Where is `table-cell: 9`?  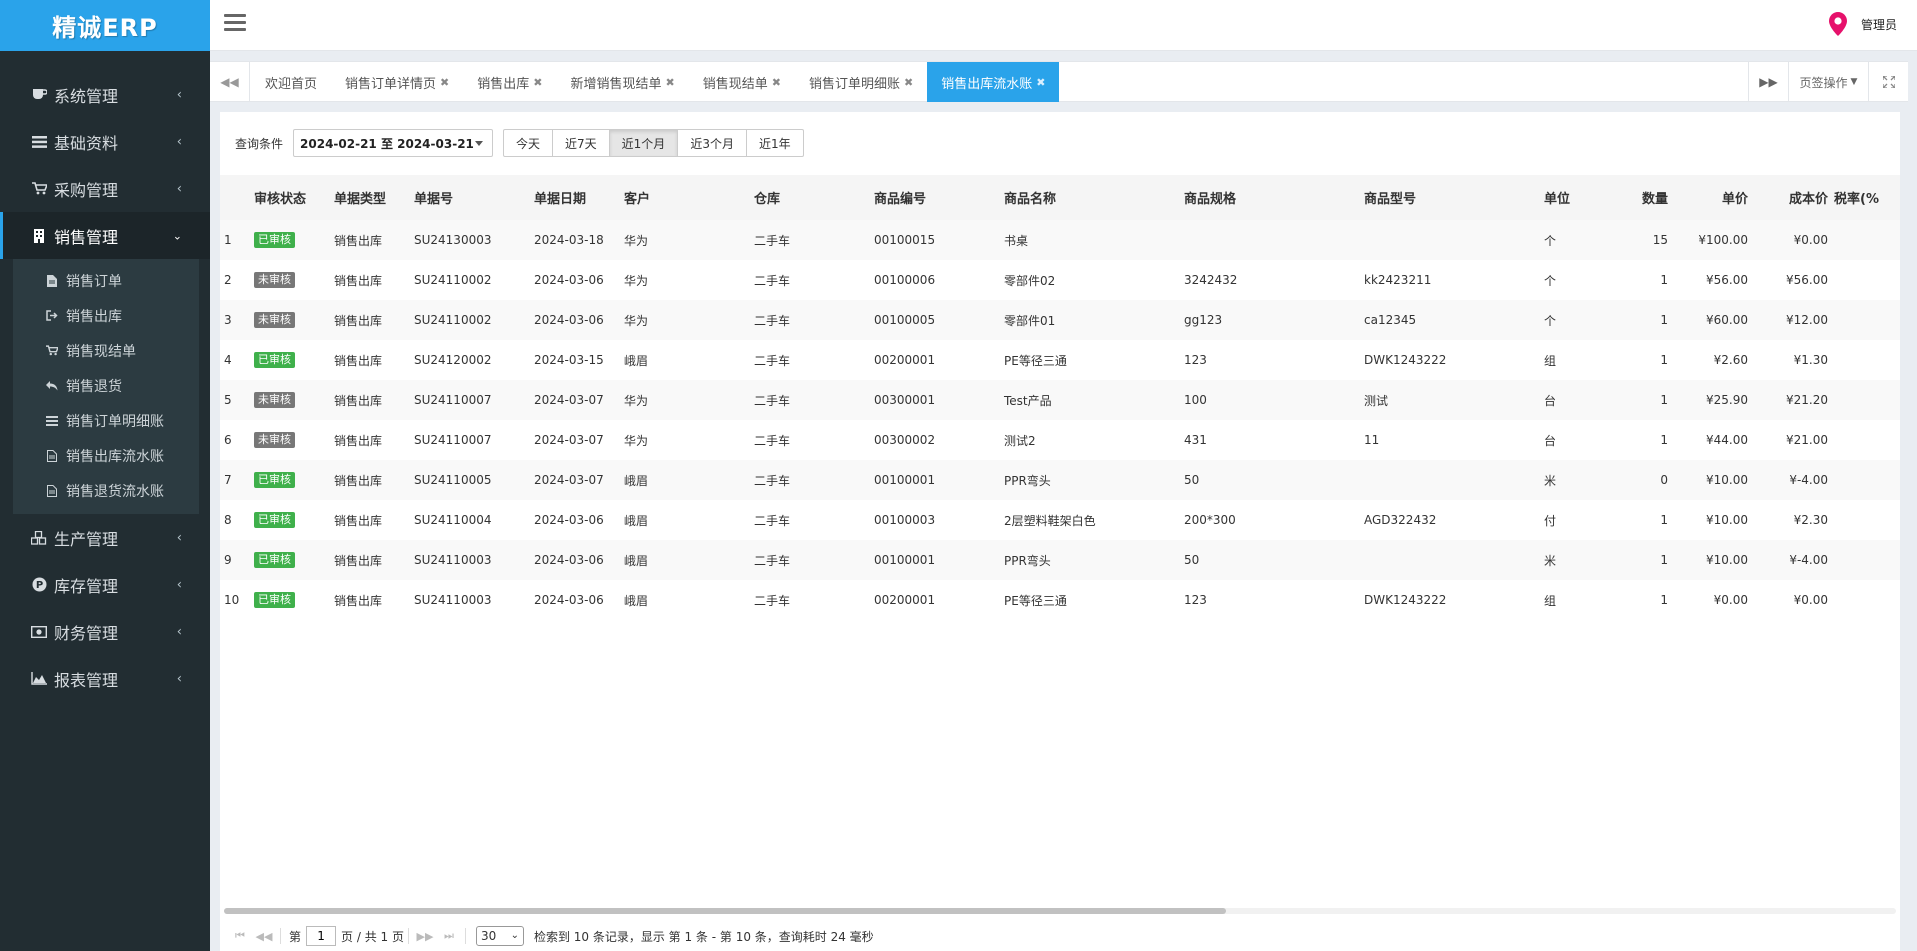
table-cell: 9 is located at coordinates (235, 560).